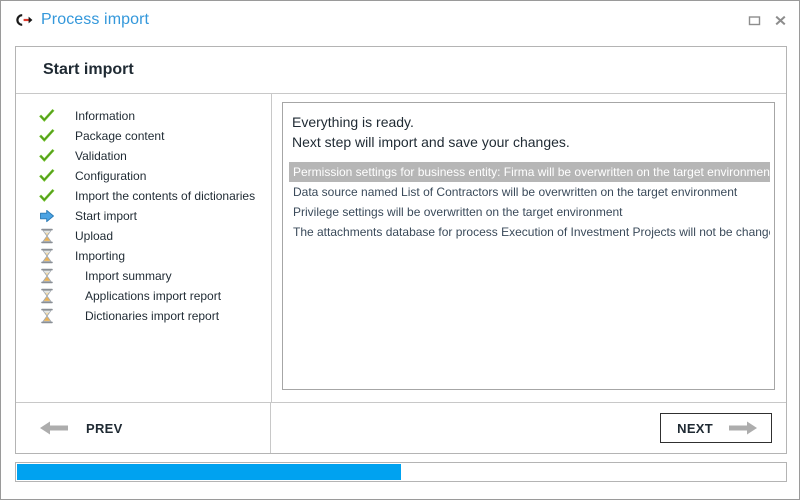 The image size is (800, 500). What do you see at coordinates (94, 236) in the screenshot?
I see `step-label: Upload` at bounding box center [94, 236].